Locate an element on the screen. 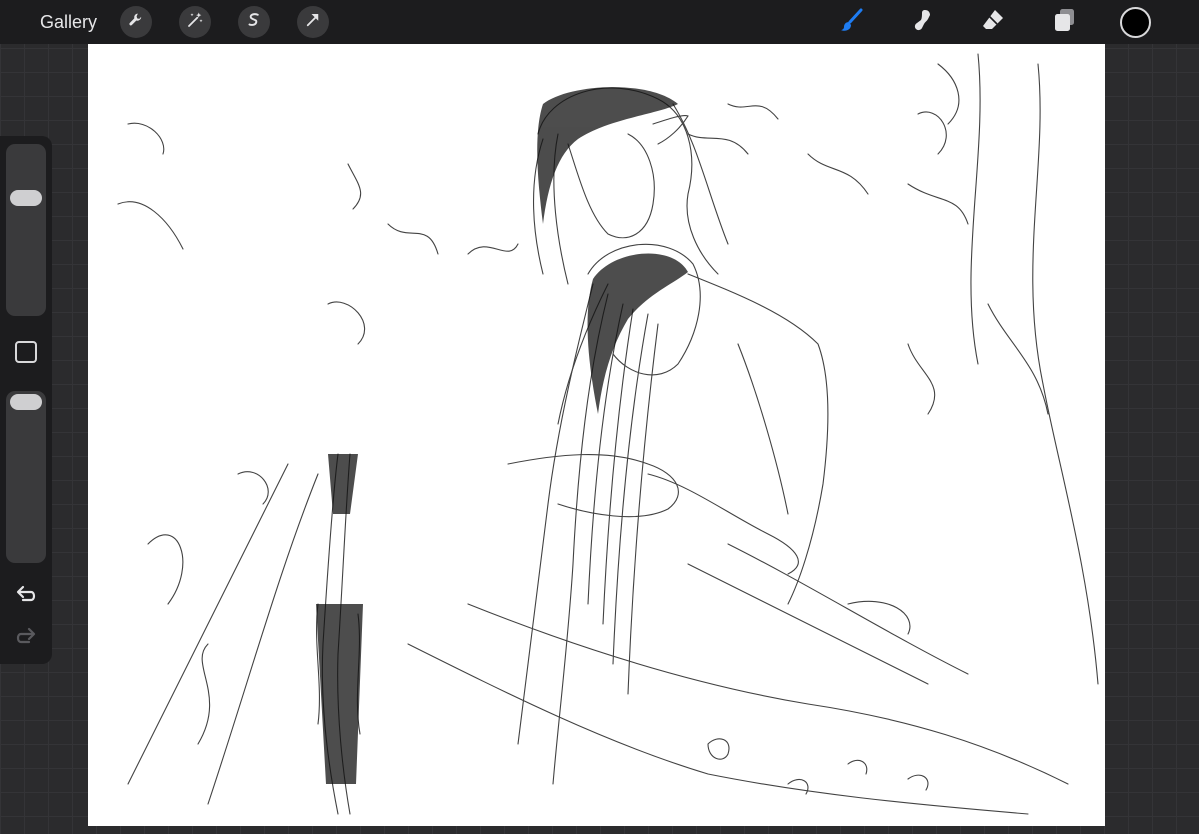  opacity-slider-thumb is located at coordinates (26, 402).